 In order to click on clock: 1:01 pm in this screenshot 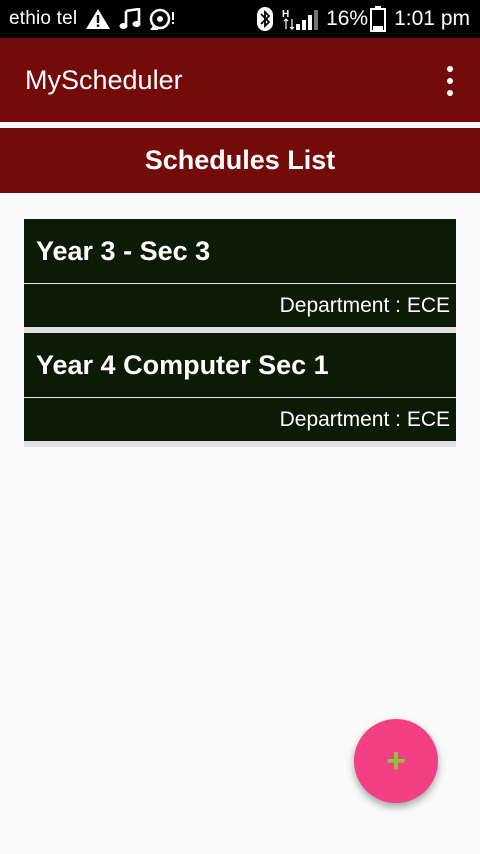, I will do `click(432, 18)`.